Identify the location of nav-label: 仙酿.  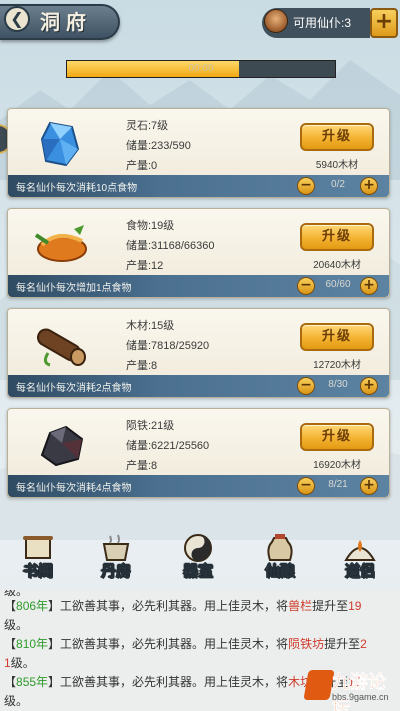
(280, 571).